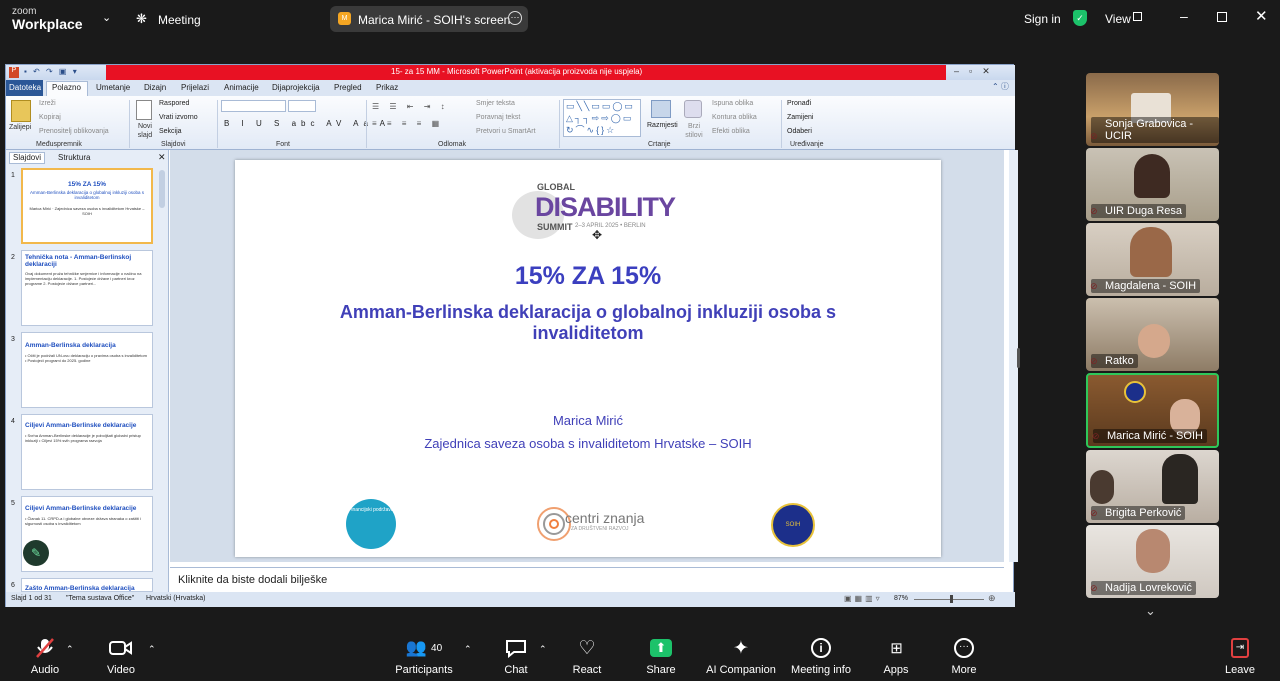 The width and height of the screenshot is (1280, 681). Describe the element at coordinates (87, 585) in the screenshot. I see `slide-thumbnail: Zašto Amman-Berlinska deklaracija` at that location.